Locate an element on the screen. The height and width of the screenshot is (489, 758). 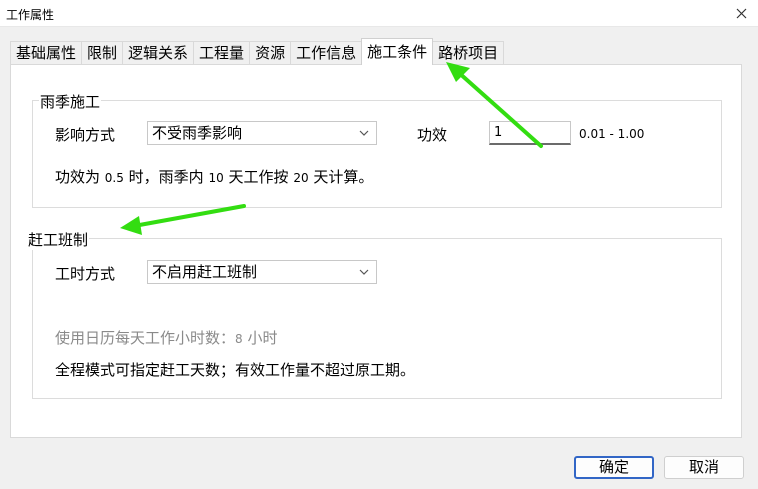
ok-button: 确定 is located at coordinates (614, 467).